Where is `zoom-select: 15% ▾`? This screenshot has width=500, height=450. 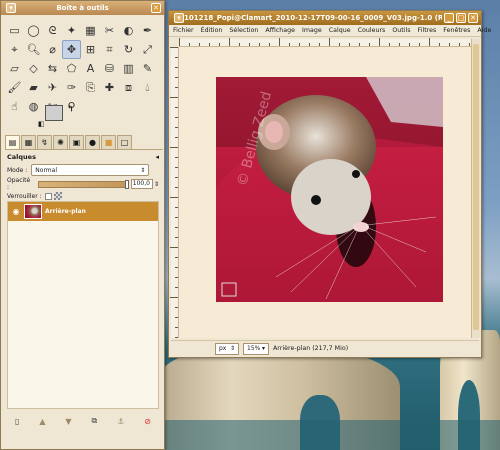
zoom-select: 15% ▾ is located at coordinates (256, 348).